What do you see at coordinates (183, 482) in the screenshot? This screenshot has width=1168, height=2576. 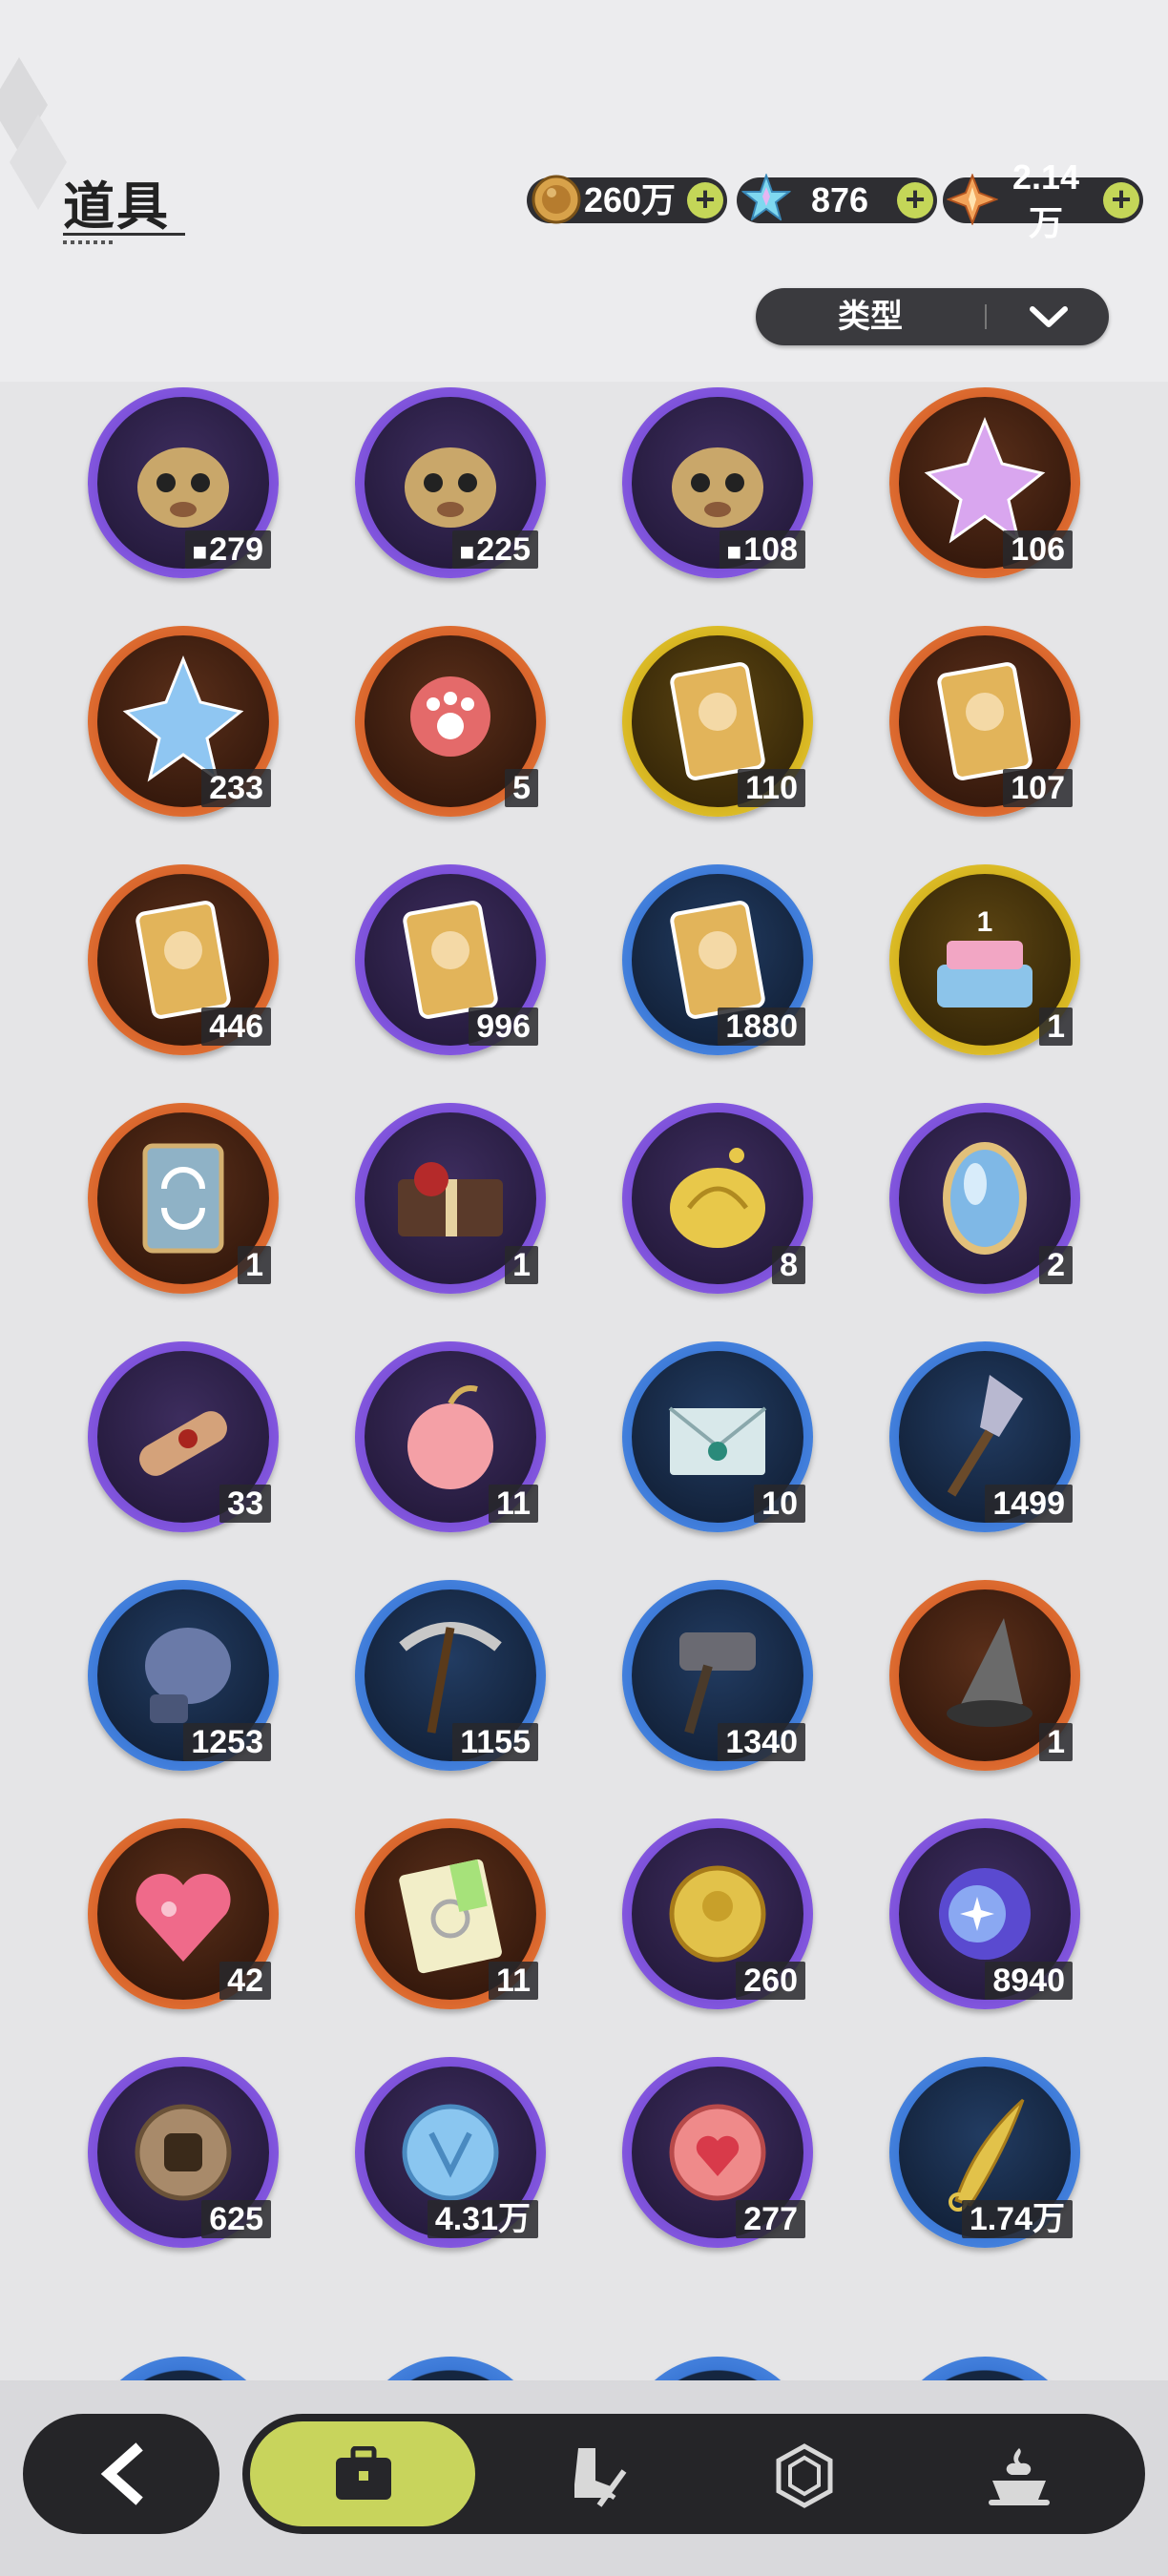 I see `item-slot-green-bow-doll-fragment: ■279` at bounding box center [183, 482].